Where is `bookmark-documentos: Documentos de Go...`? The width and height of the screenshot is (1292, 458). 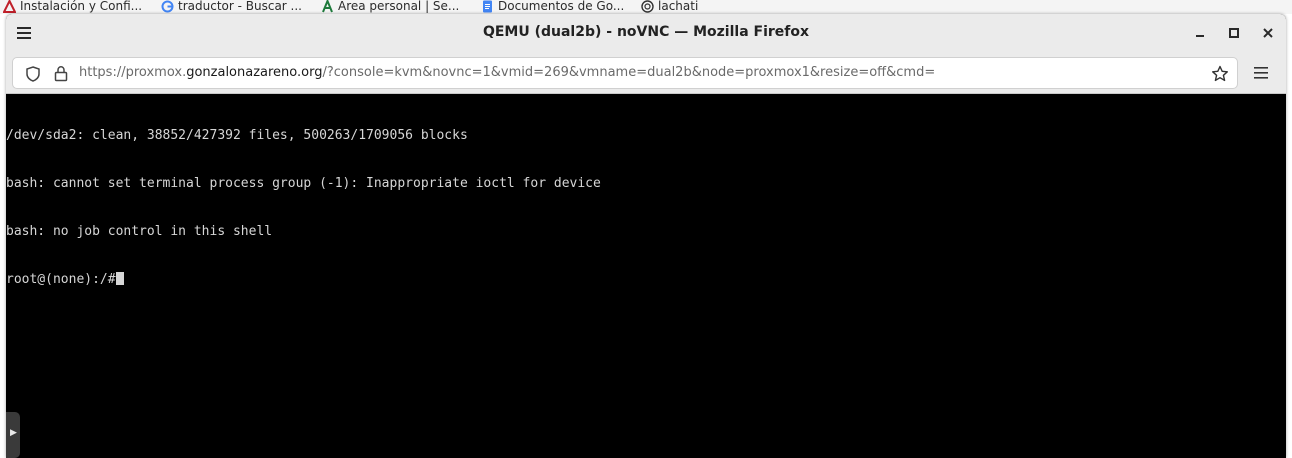 bookmark-documentos: Documentos de Go... is located at coordinates (552, 7).